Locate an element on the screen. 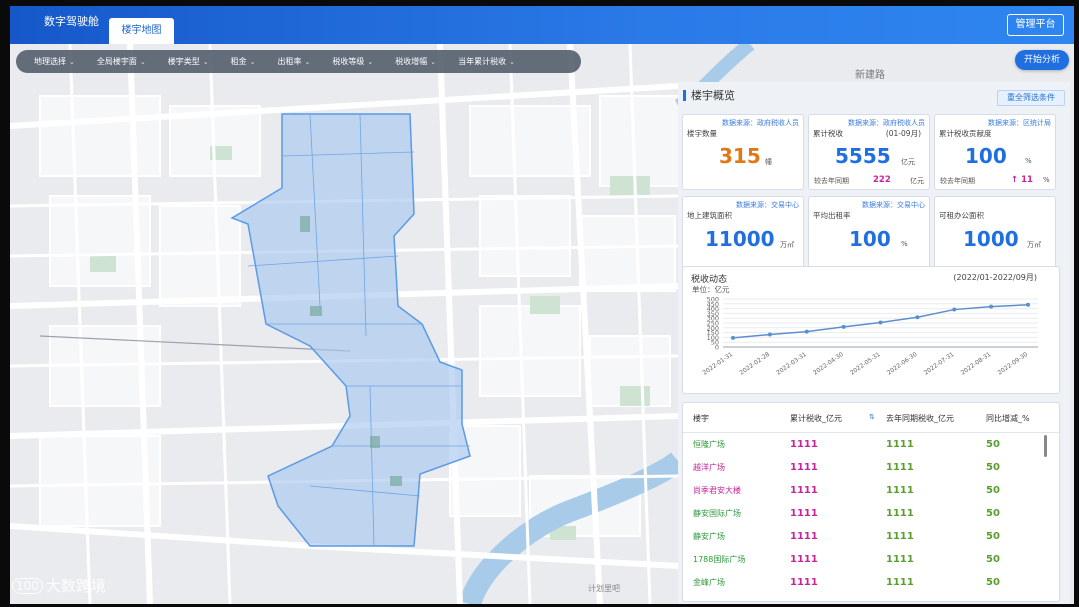 Image resolution: width=1079 pixels, height=607 pixels. kpi-source: 数据来源：政府税收人员 is located at coordinates (886, 123).